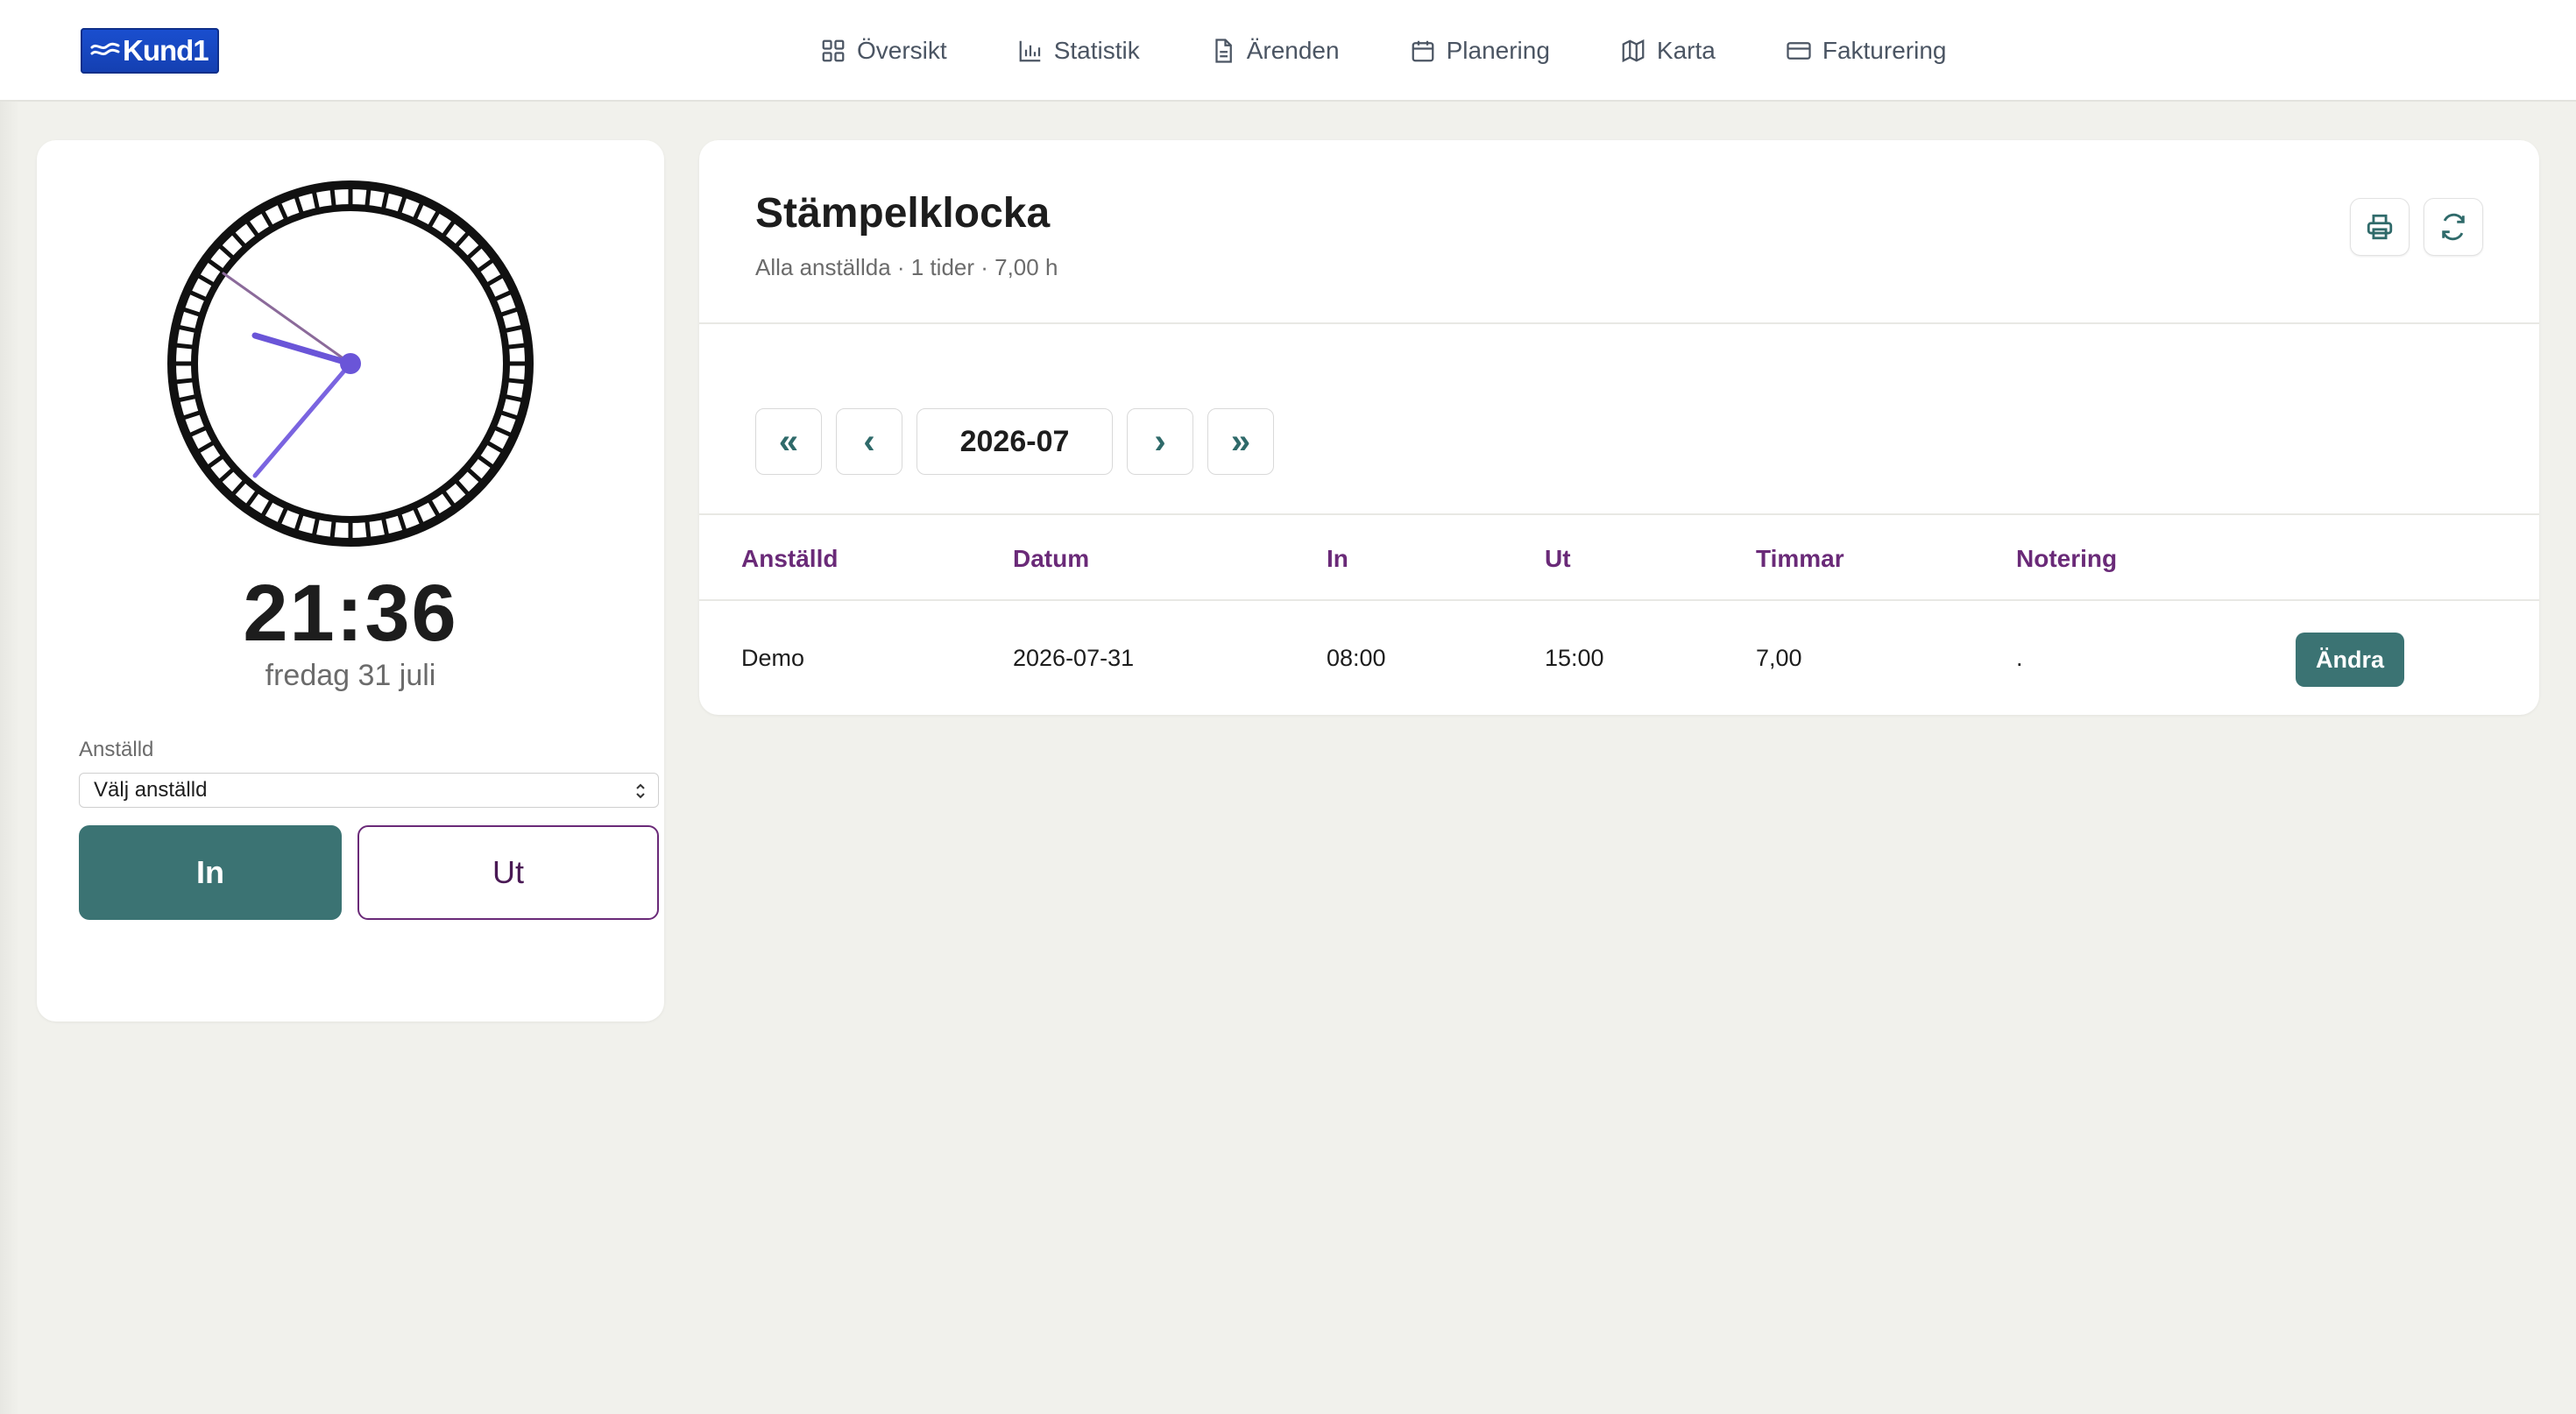 The height and width of the screenshot is (1414, 2576). What do you see at coordinates (906, 267) in the screenshot?
I see `page-subtitle: Alla anställda · 1 tider · 7,00 h` at bounding box center [906, 267].